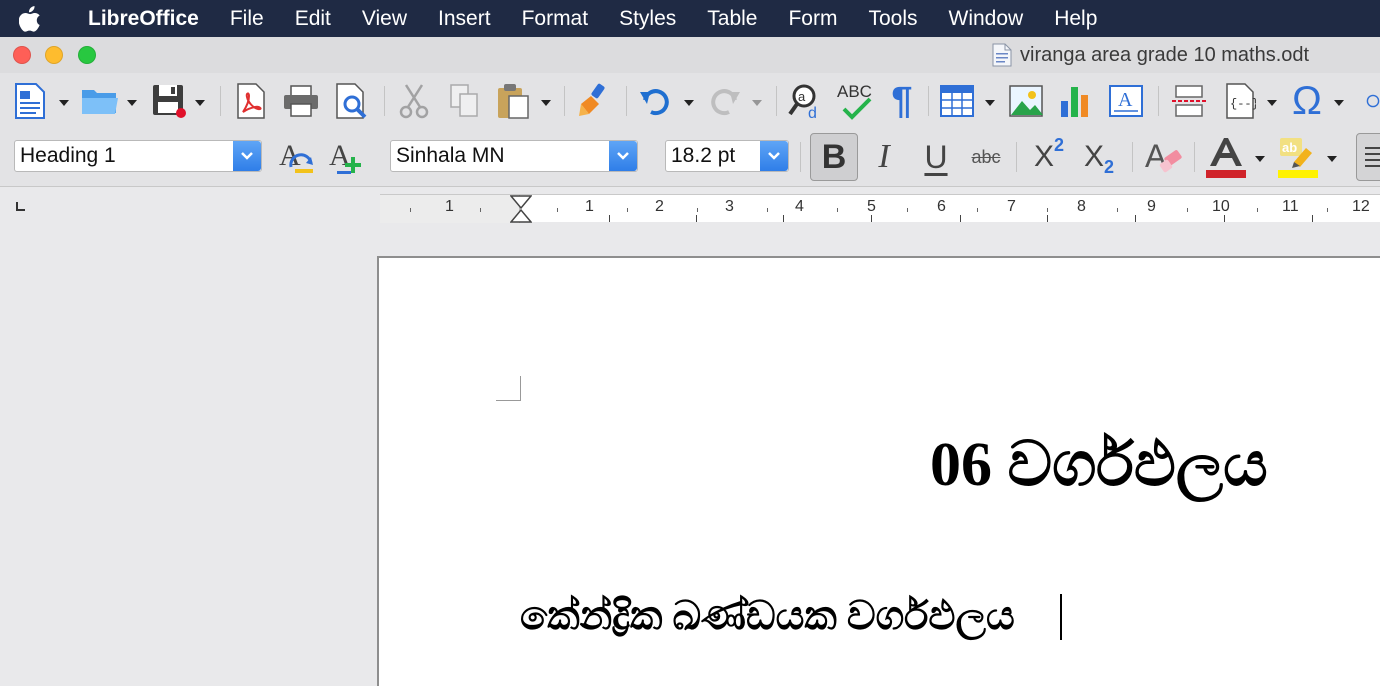  Describe the element at coordinates (347, 157) in the screenshot. I see `new-style-icon: A` at that location.